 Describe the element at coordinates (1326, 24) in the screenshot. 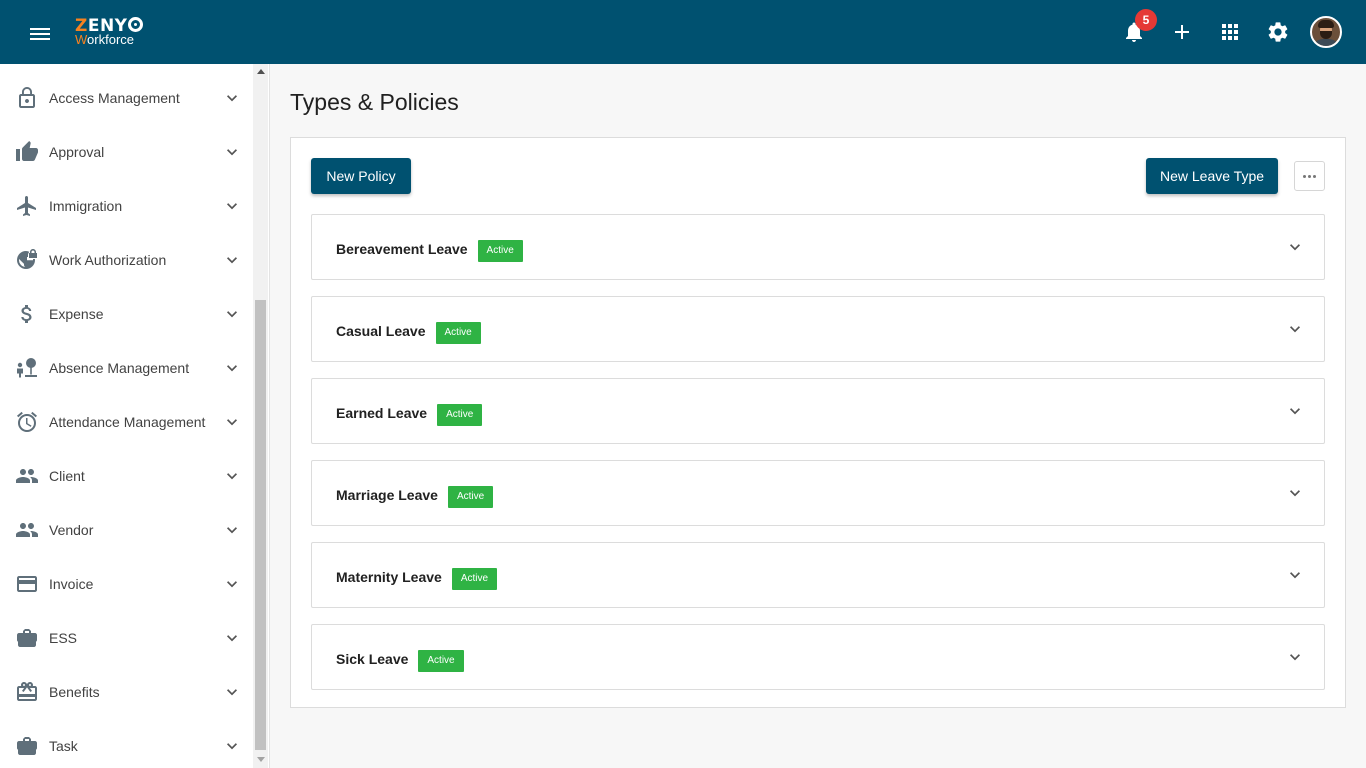

I see `avatar-hair` at that location.